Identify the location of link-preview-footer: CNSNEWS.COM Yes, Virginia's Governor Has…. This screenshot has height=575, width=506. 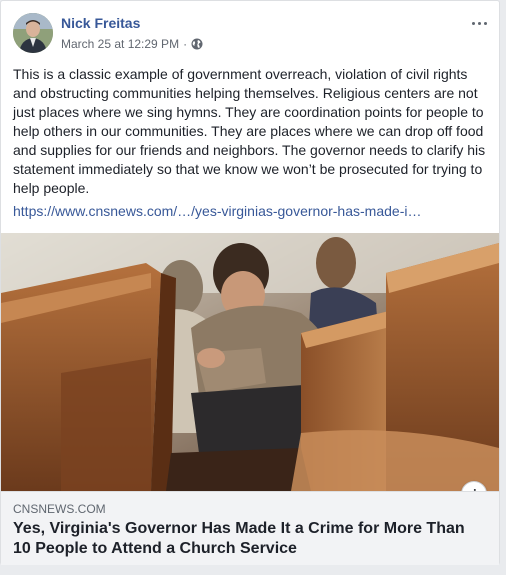
(250, 528).